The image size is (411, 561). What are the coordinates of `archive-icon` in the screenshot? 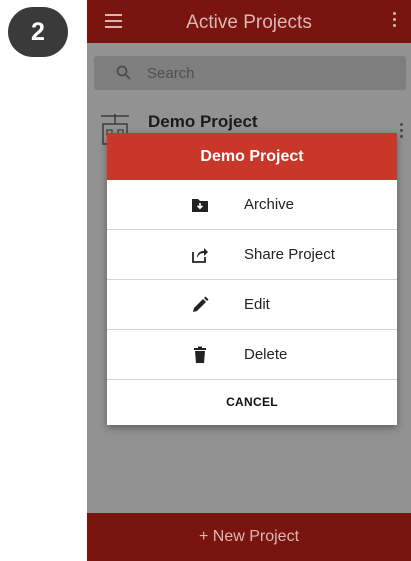 It's located at (200, 205).